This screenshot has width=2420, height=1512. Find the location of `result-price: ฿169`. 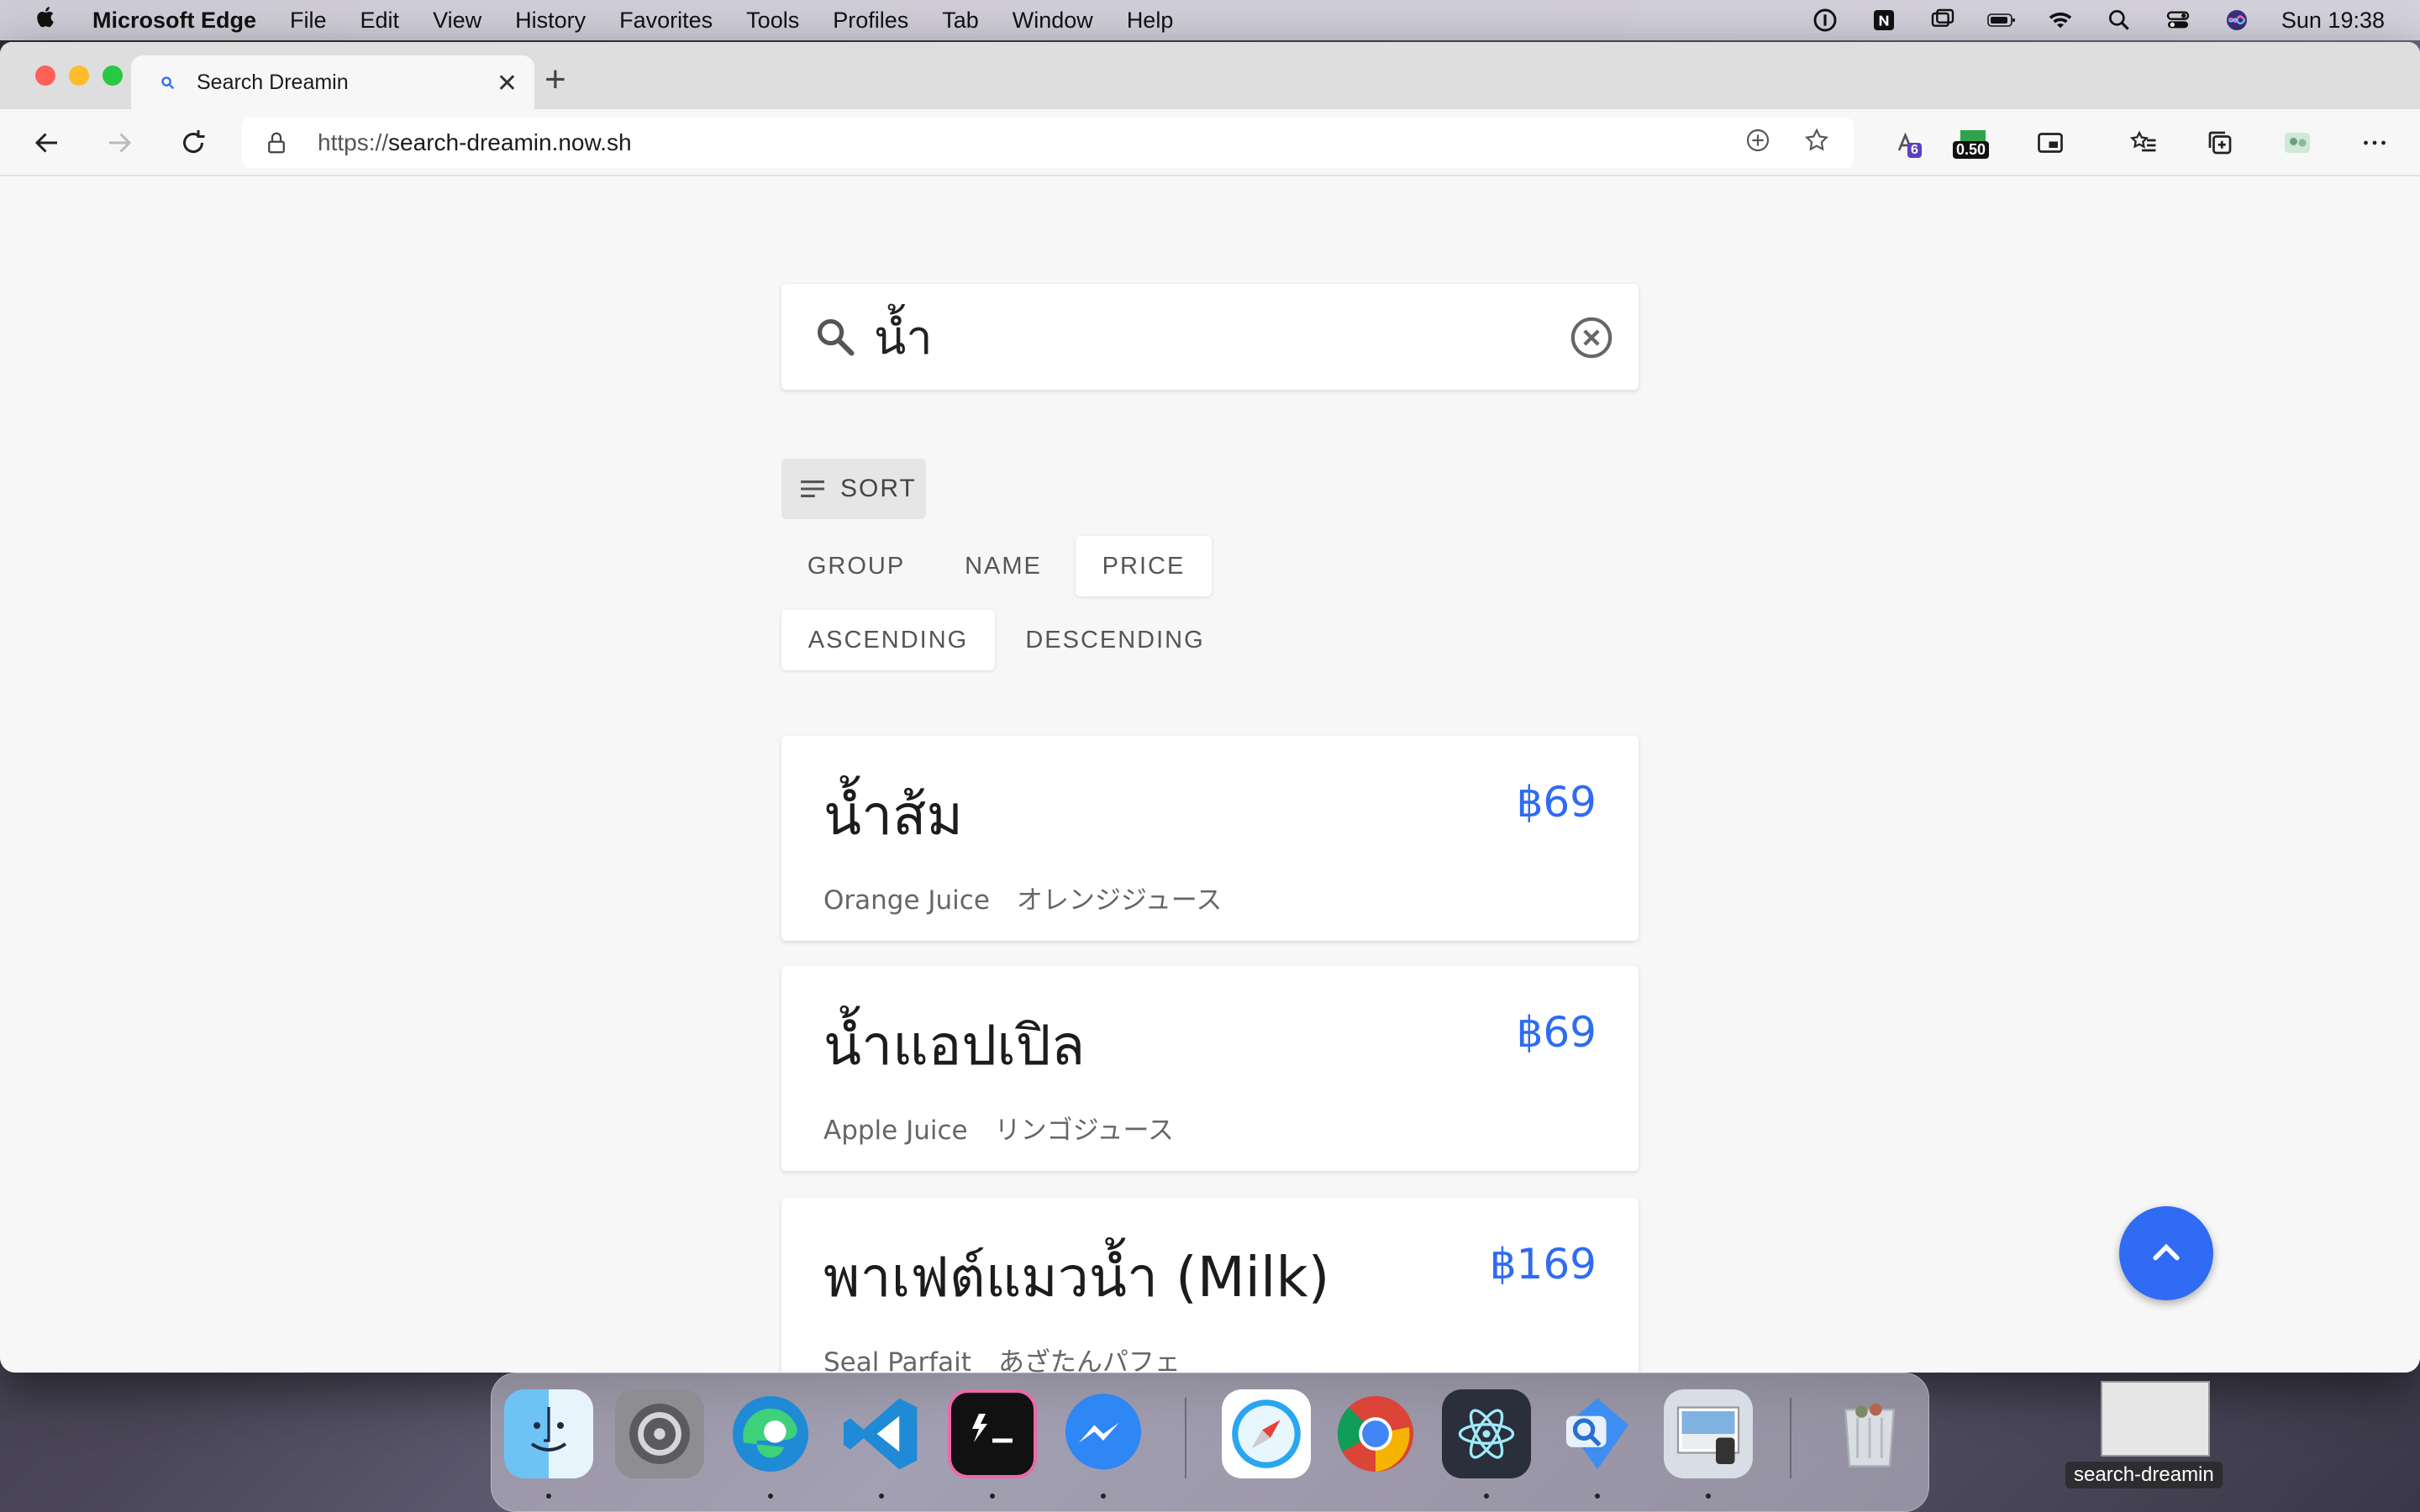

result-price: ฿169 is located at coordinates (1543, 1264).